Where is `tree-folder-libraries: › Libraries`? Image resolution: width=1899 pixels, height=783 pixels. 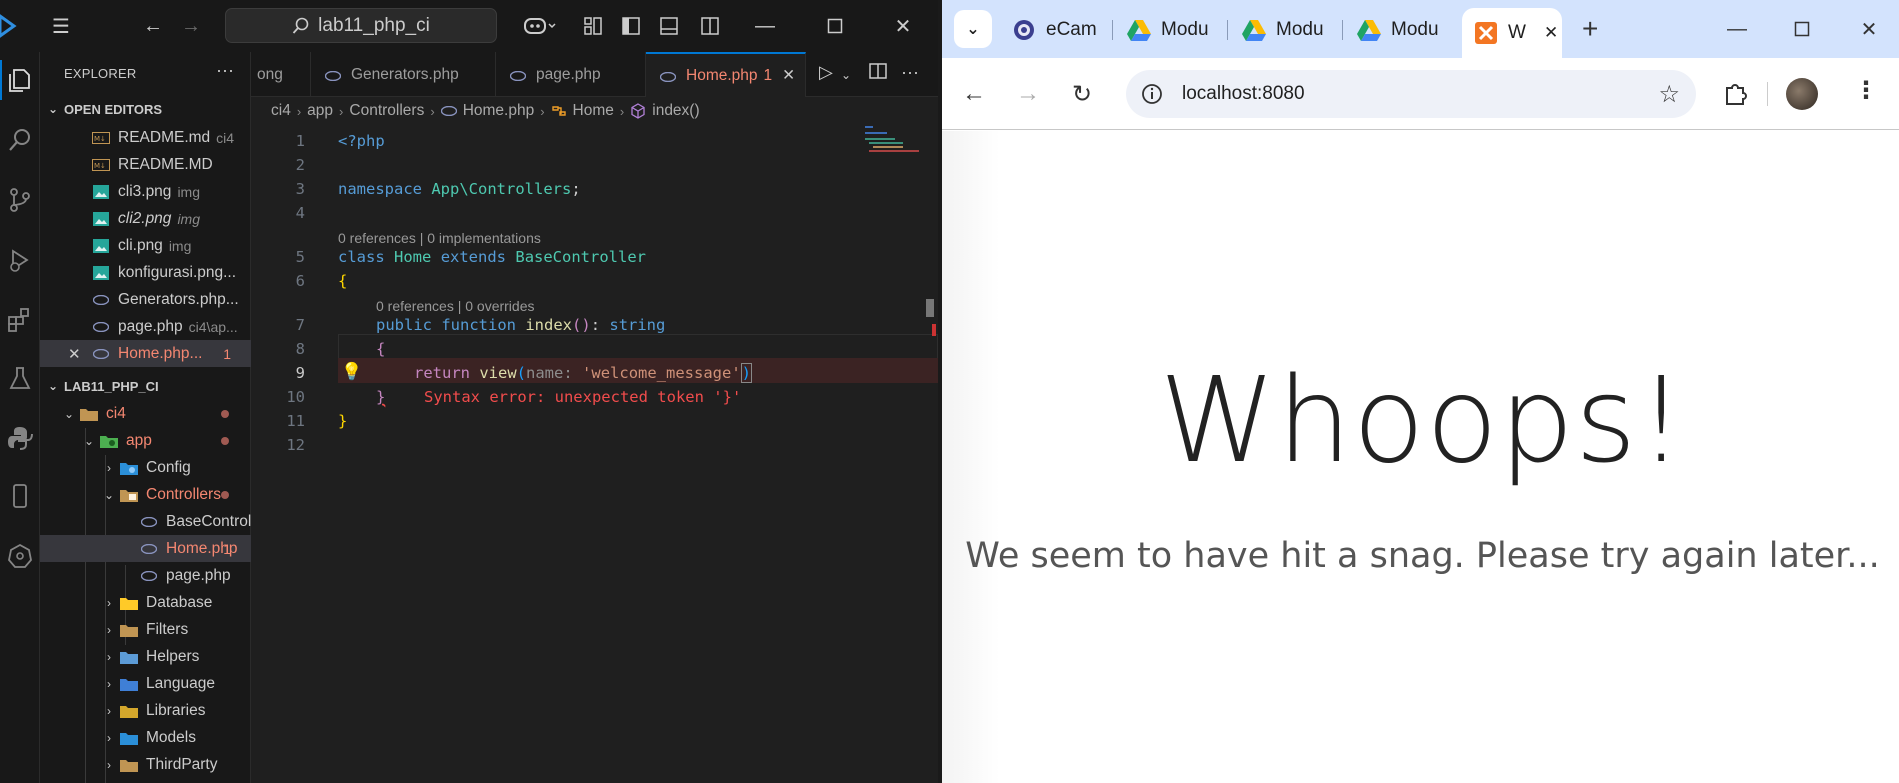 tree-folder-libraries: › Libraries is located at coordinates (145, 710).